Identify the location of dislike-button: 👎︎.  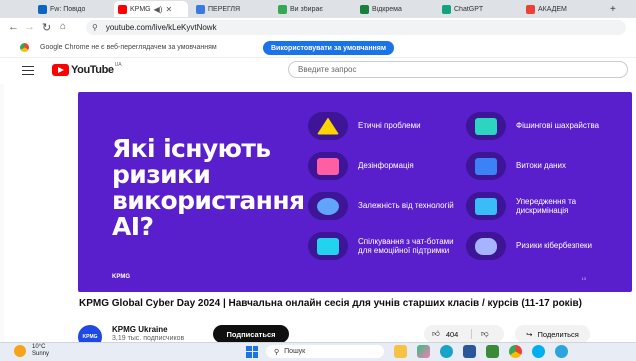
(480, 334).